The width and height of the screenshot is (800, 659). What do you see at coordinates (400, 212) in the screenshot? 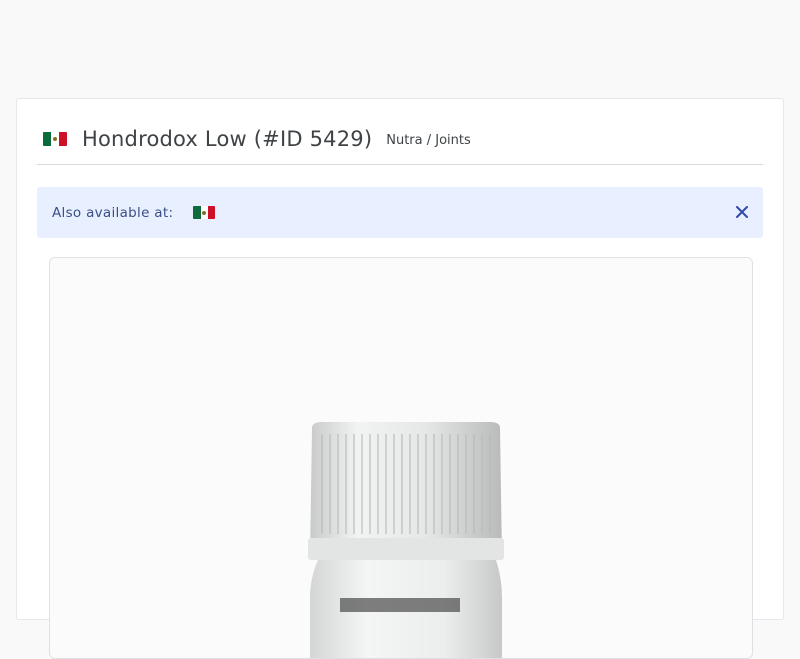
I see `availability-alert: Also available at:` at bounding box center [400, 212].